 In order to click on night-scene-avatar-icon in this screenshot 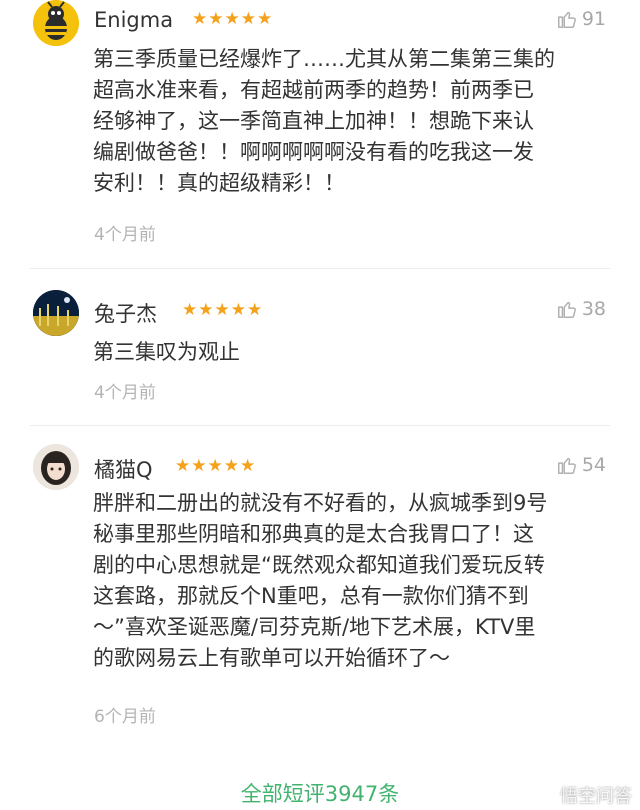, I will do `click(56, 313)`.